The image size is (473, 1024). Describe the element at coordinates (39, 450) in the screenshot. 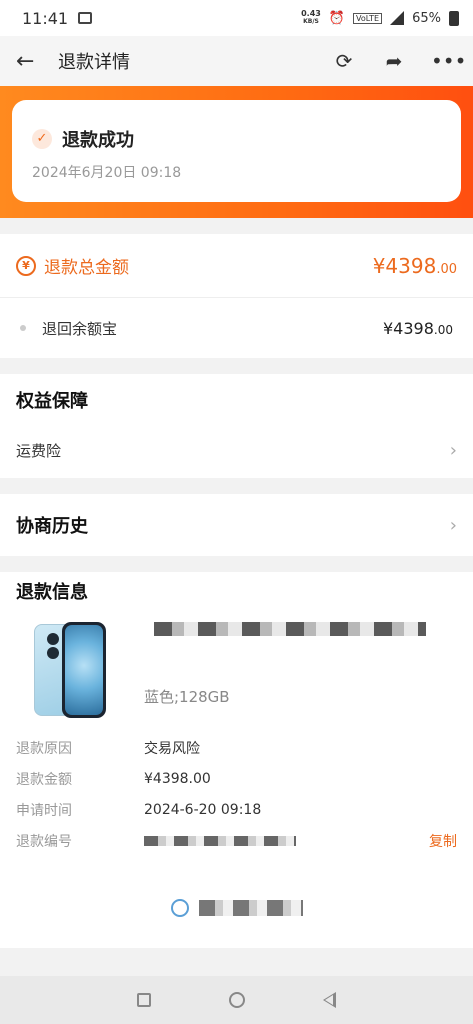

I see `shipping-insurance-label: 运费险` at that location.